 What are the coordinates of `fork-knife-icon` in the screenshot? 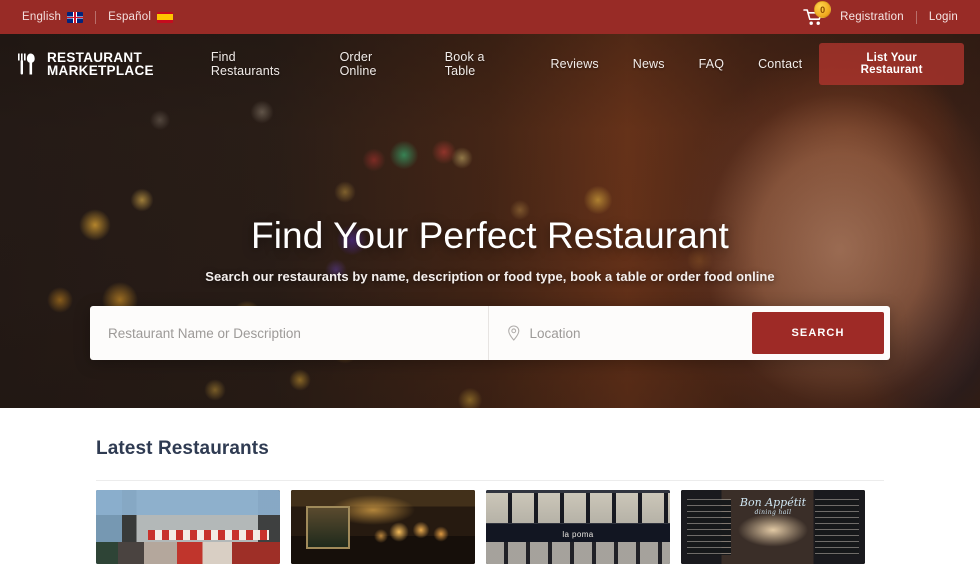 It's located at (26, 64).